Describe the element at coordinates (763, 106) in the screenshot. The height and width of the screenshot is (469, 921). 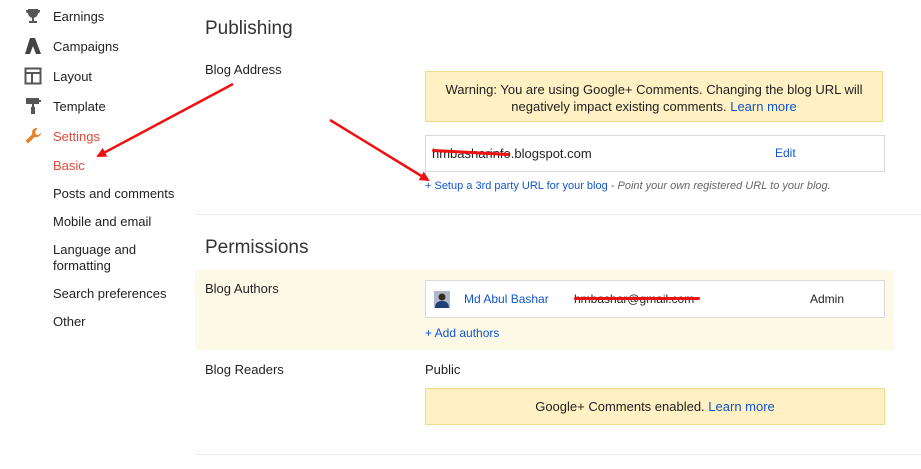
I see `warning-learn-more-link: Learn more` at that location.